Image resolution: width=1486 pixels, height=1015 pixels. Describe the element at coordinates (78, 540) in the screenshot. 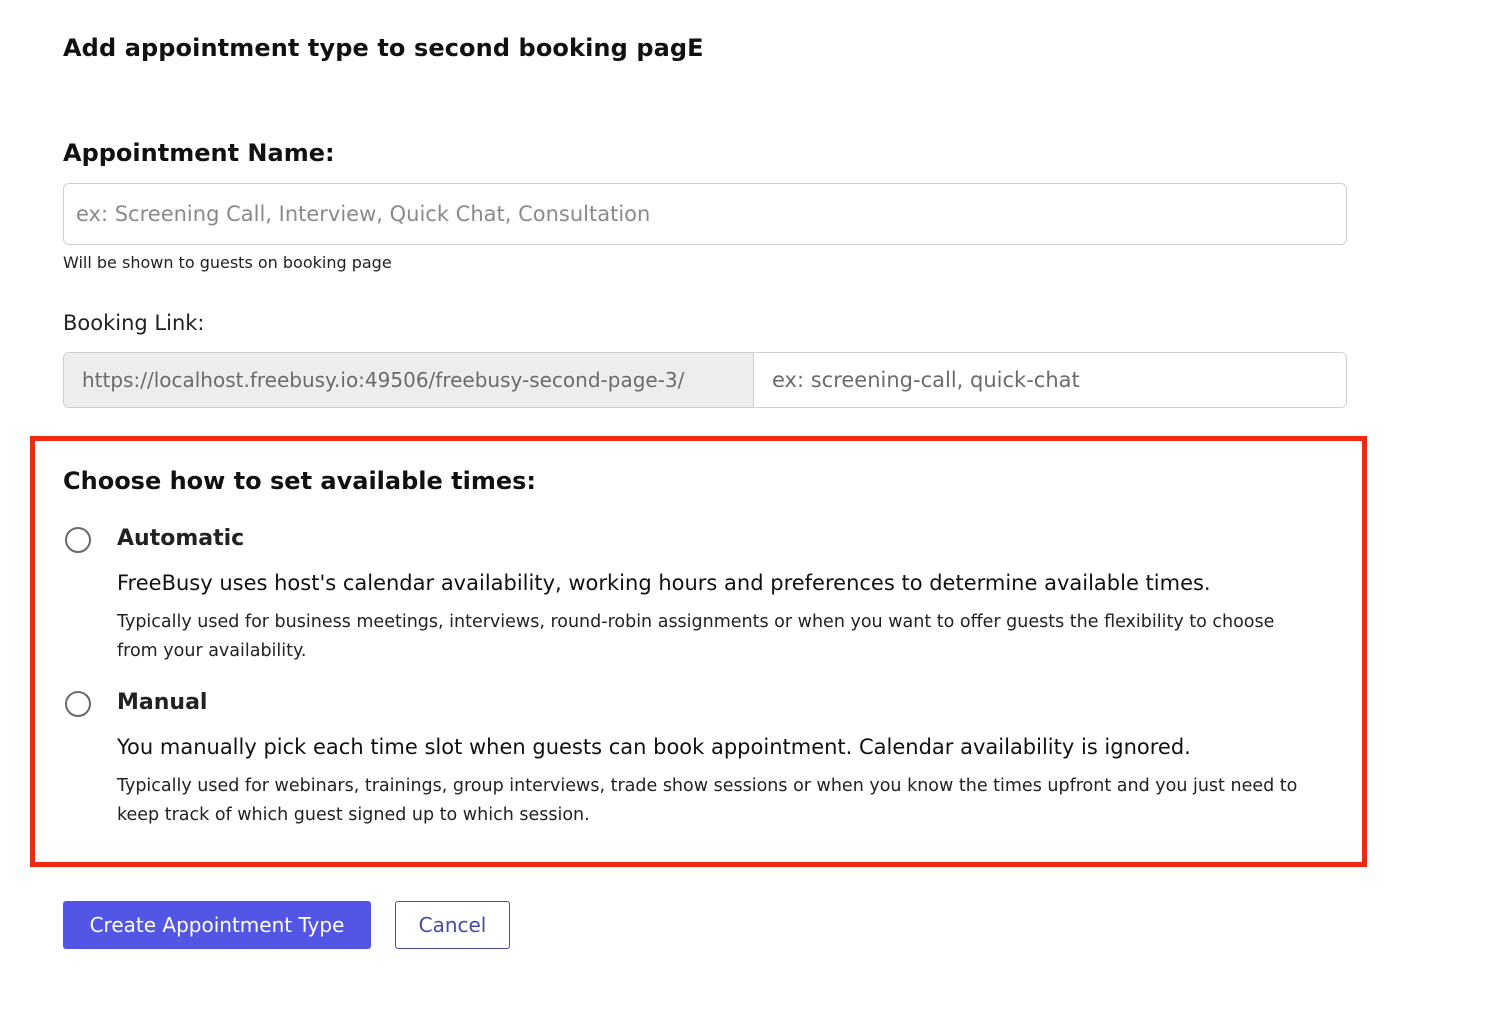

I see `automatic-radio` at that location.